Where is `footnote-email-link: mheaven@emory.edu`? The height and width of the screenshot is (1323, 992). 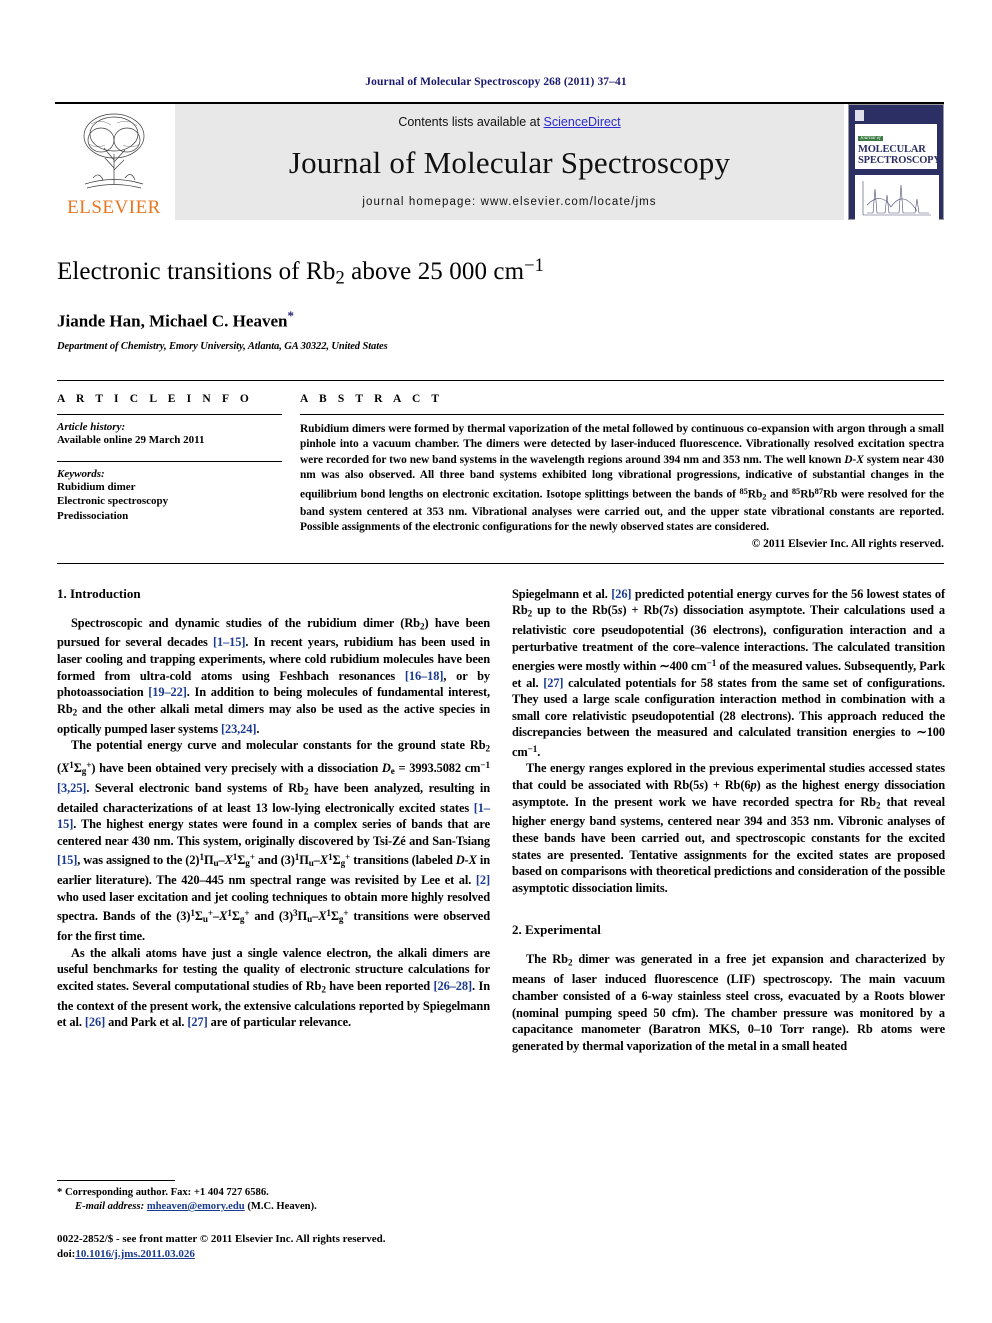
footnote-email-link: mheaven@emory.edu is located at coordinates (196, 1206).